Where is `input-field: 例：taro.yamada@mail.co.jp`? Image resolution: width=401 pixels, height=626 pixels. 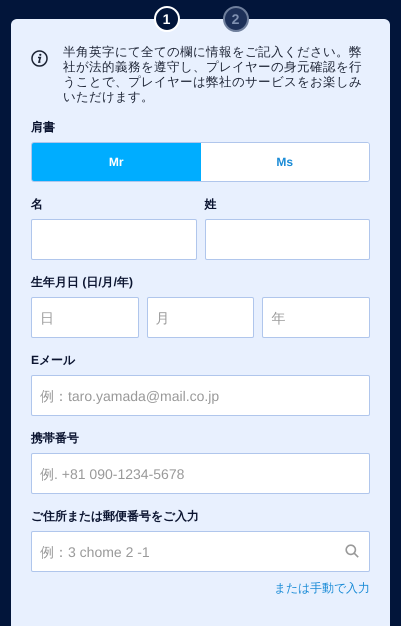 input-field: 例：taro.yamada@mail.co.jp is located at coordinates (200, 395).